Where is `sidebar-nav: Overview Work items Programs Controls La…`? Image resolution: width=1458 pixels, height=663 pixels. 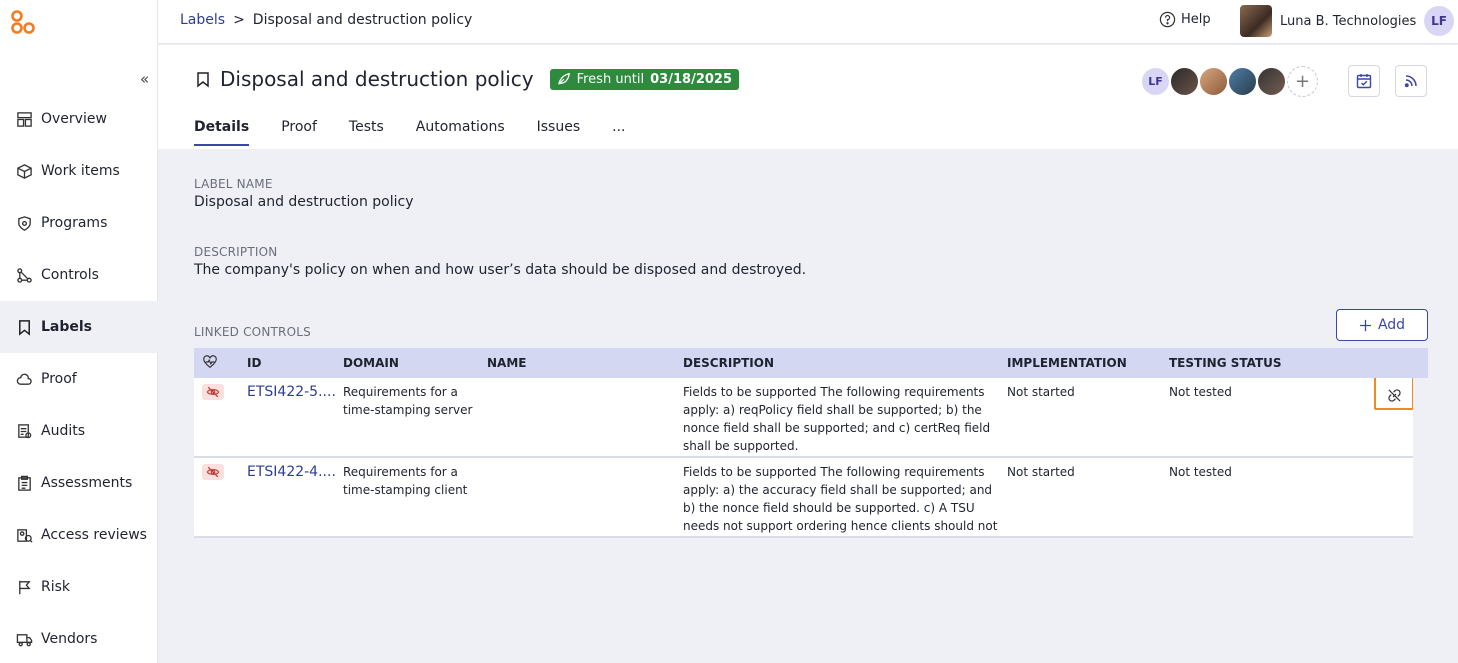
sidebar-nav: Overview Work items Programs Controls La… is located at coordinates (79, 378).